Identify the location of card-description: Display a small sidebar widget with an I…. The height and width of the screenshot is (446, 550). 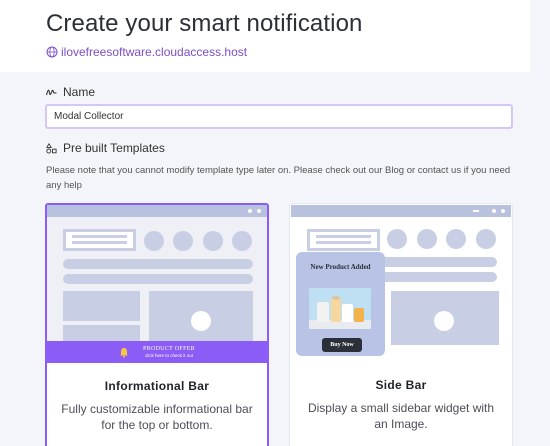
(401, 416).